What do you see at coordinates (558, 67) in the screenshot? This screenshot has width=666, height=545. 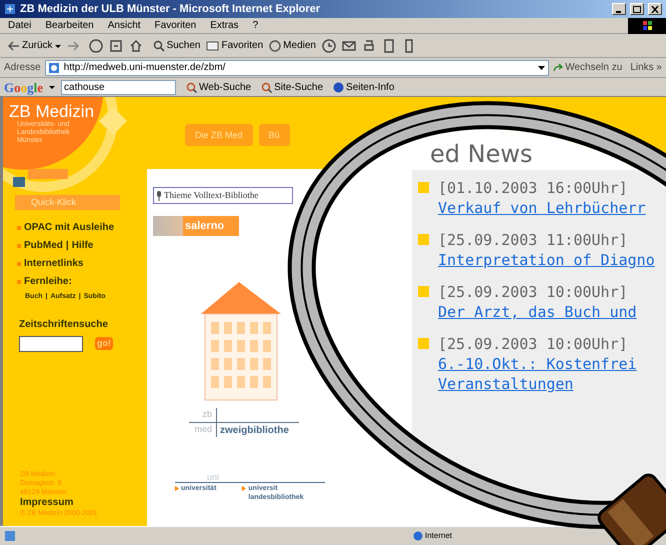 I see `go-arrow-icon` at bounding box center [558, 67].